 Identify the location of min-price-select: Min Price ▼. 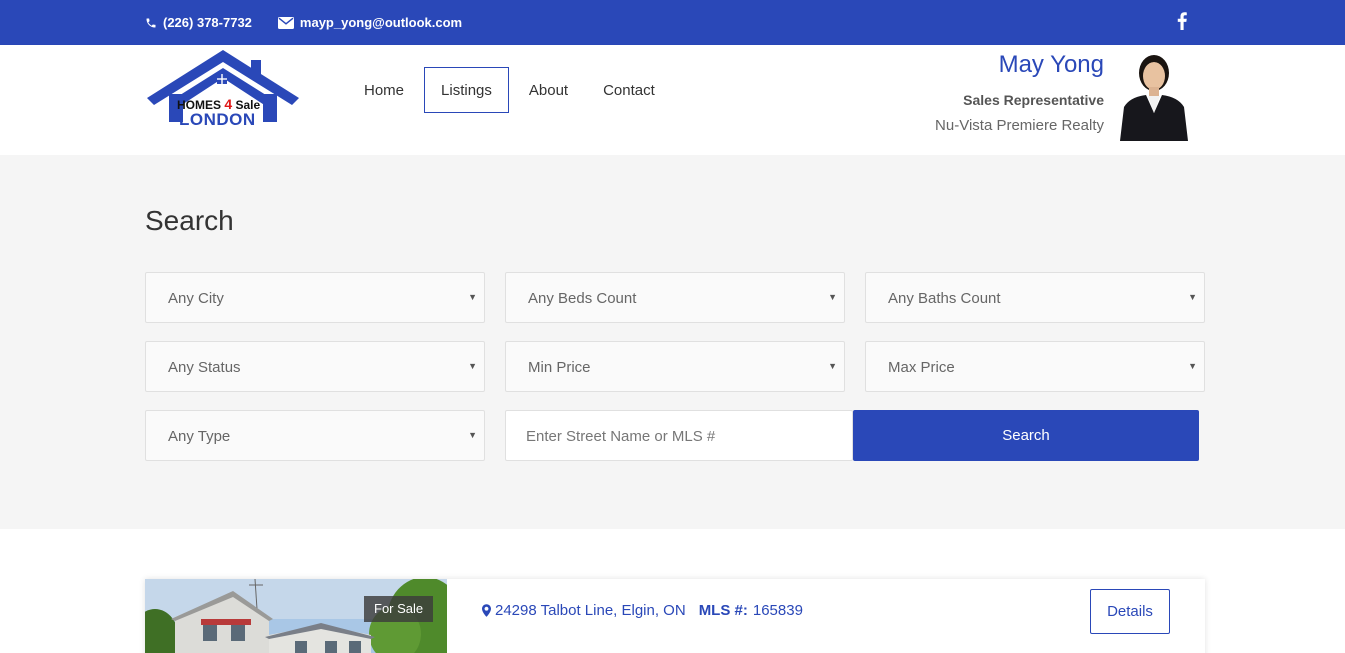
(675, 366).